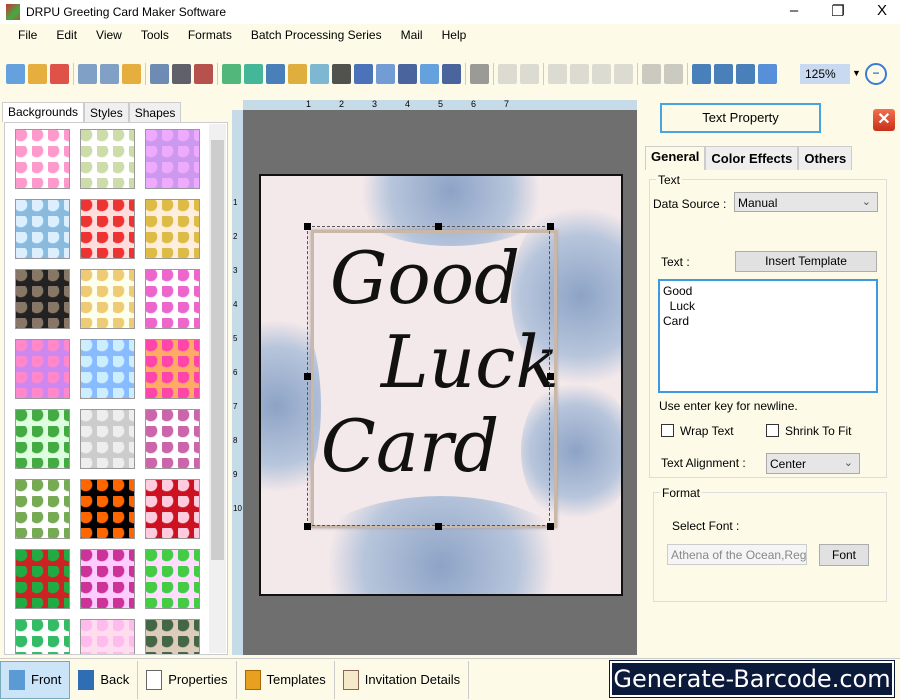  I want to click on scrollbar-thumb, so click(217, 350).